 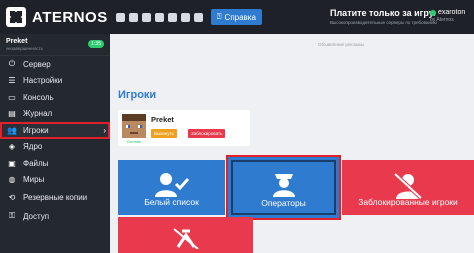 What do you see at coordinates (36, 216) in the screenshot?
I see `sidebar-item-label: Доступ` at bounding box center [36, 216].